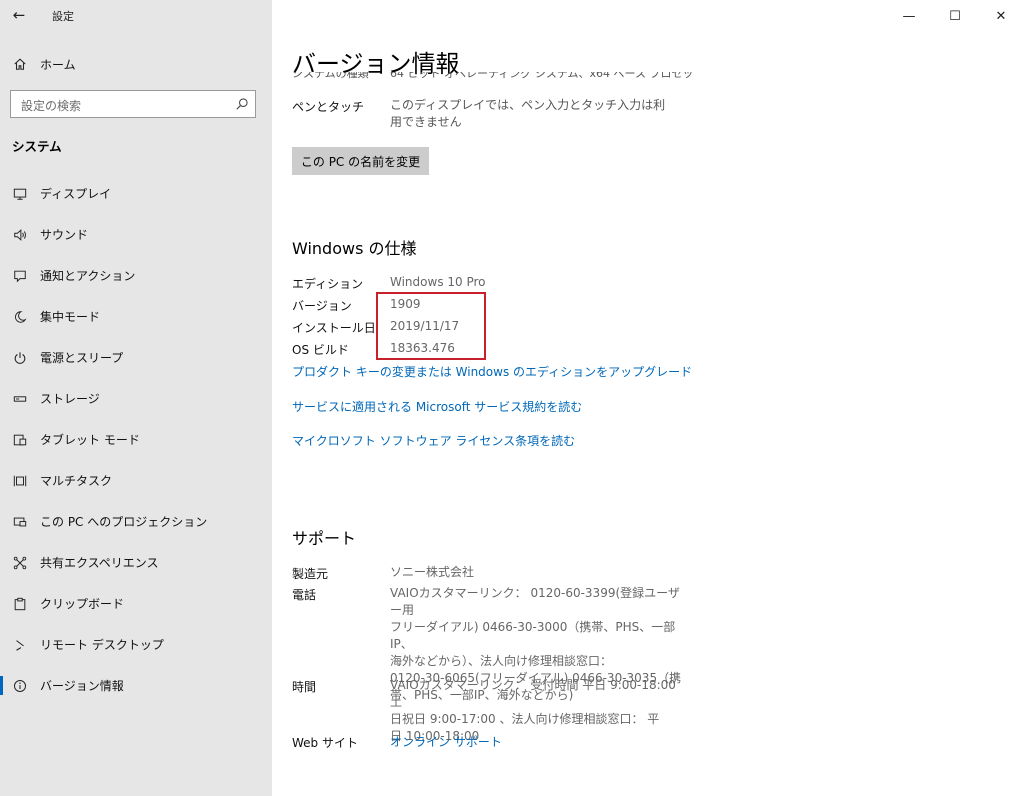 This screenshot has height=796, width=1024. Describe the element at coordinates (354, 248) in the screenshot. I see `windows-spec-heading: Windows の仕様` at that location.